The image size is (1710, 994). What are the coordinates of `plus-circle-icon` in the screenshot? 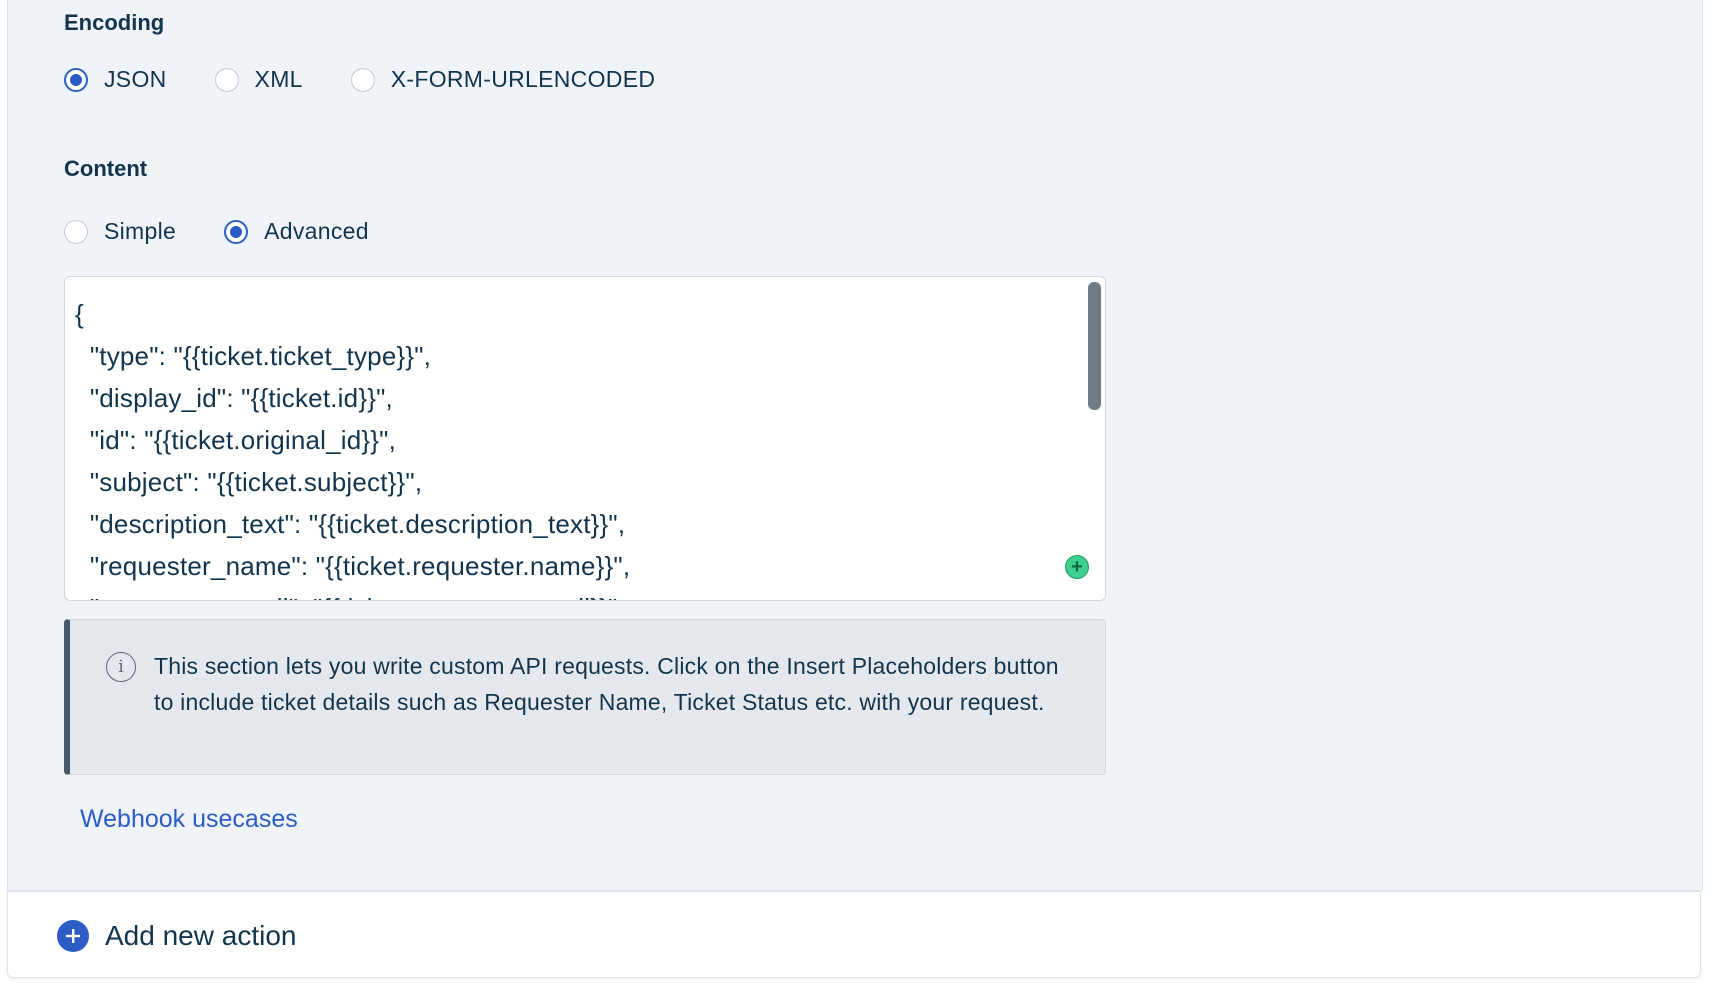 It's located at (73, 936).